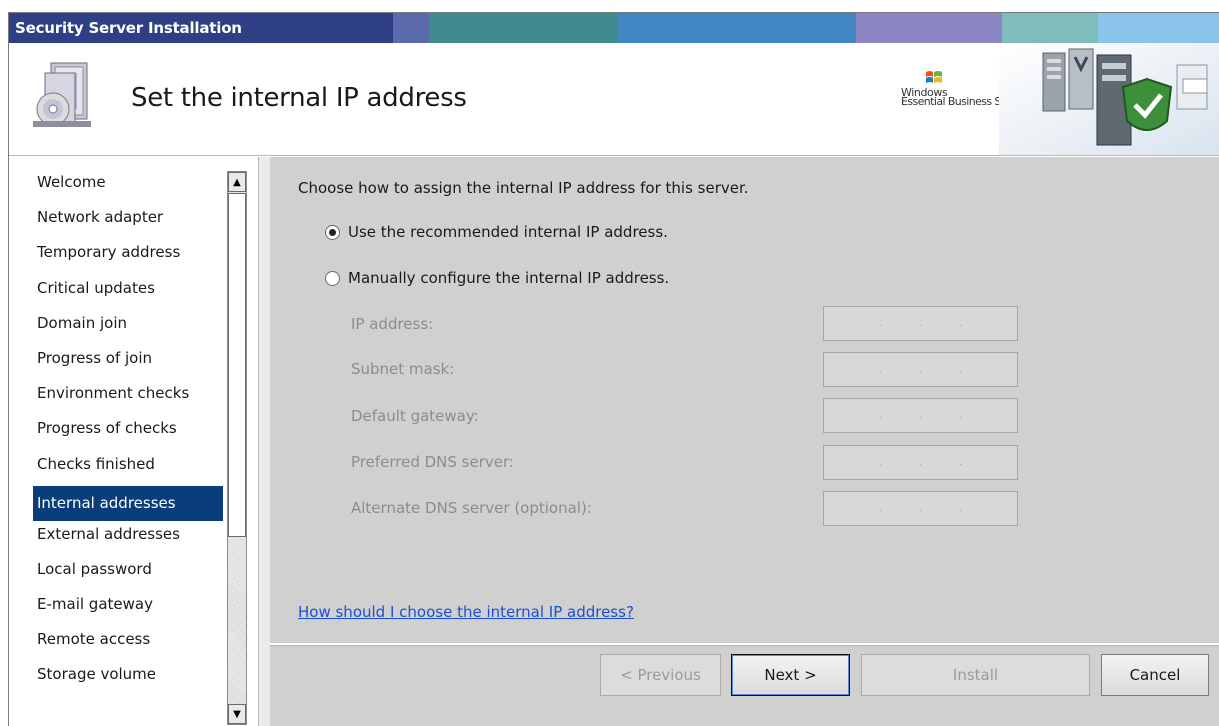  I want to click on subnet-mask-label: Subnet mask:, so click(403, 369).